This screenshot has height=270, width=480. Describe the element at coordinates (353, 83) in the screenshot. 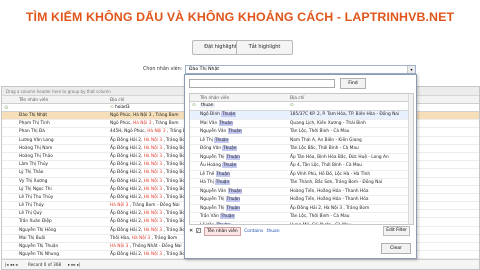

I see `find-button: Find` at that location.